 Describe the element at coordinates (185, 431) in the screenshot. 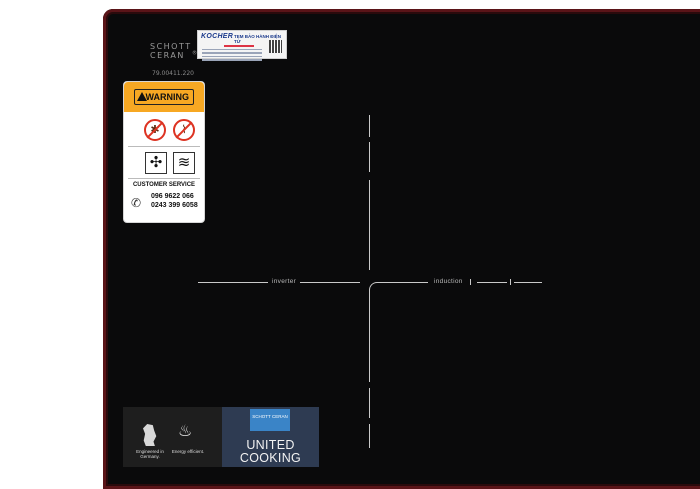

I see `cooking-pot-icon: ♨` at that location.